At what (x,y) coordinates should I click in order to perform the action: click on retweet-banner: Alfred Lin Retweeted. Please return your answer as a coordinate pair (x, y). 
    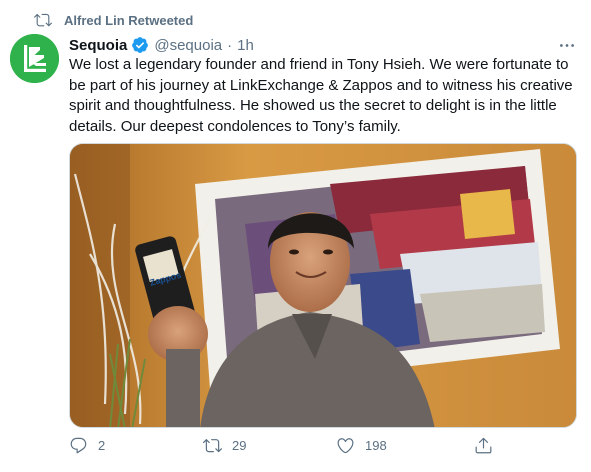
    Looking at the image, I should click on (113, 20).